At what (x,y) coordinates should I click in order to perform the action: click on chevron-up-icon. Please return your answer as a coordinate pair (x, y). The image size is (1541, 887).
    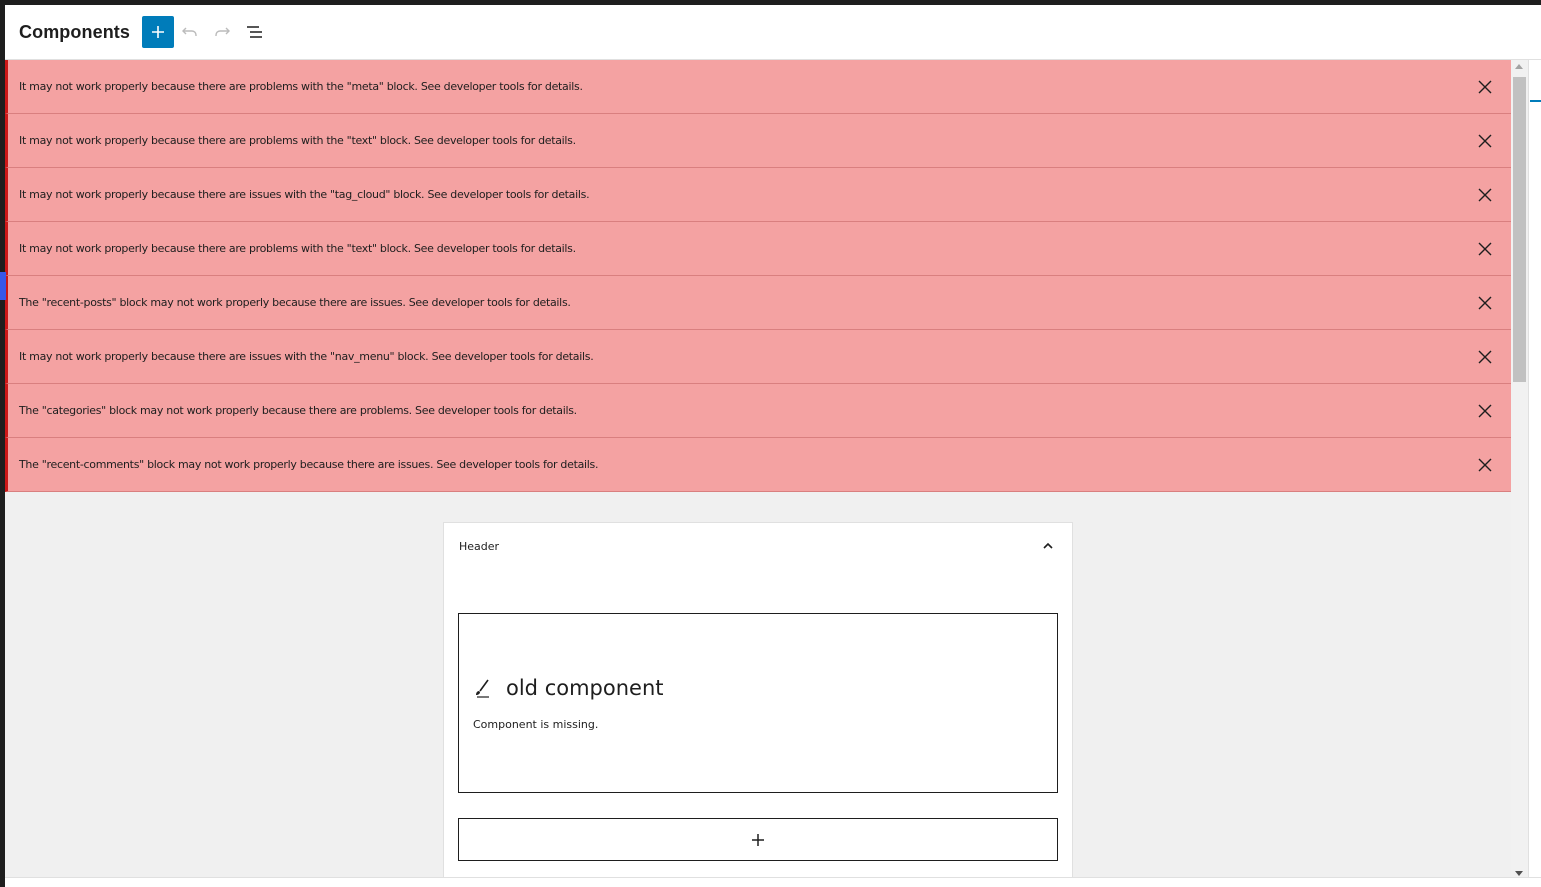
    Looking at the image, I should click on (1048, 546).